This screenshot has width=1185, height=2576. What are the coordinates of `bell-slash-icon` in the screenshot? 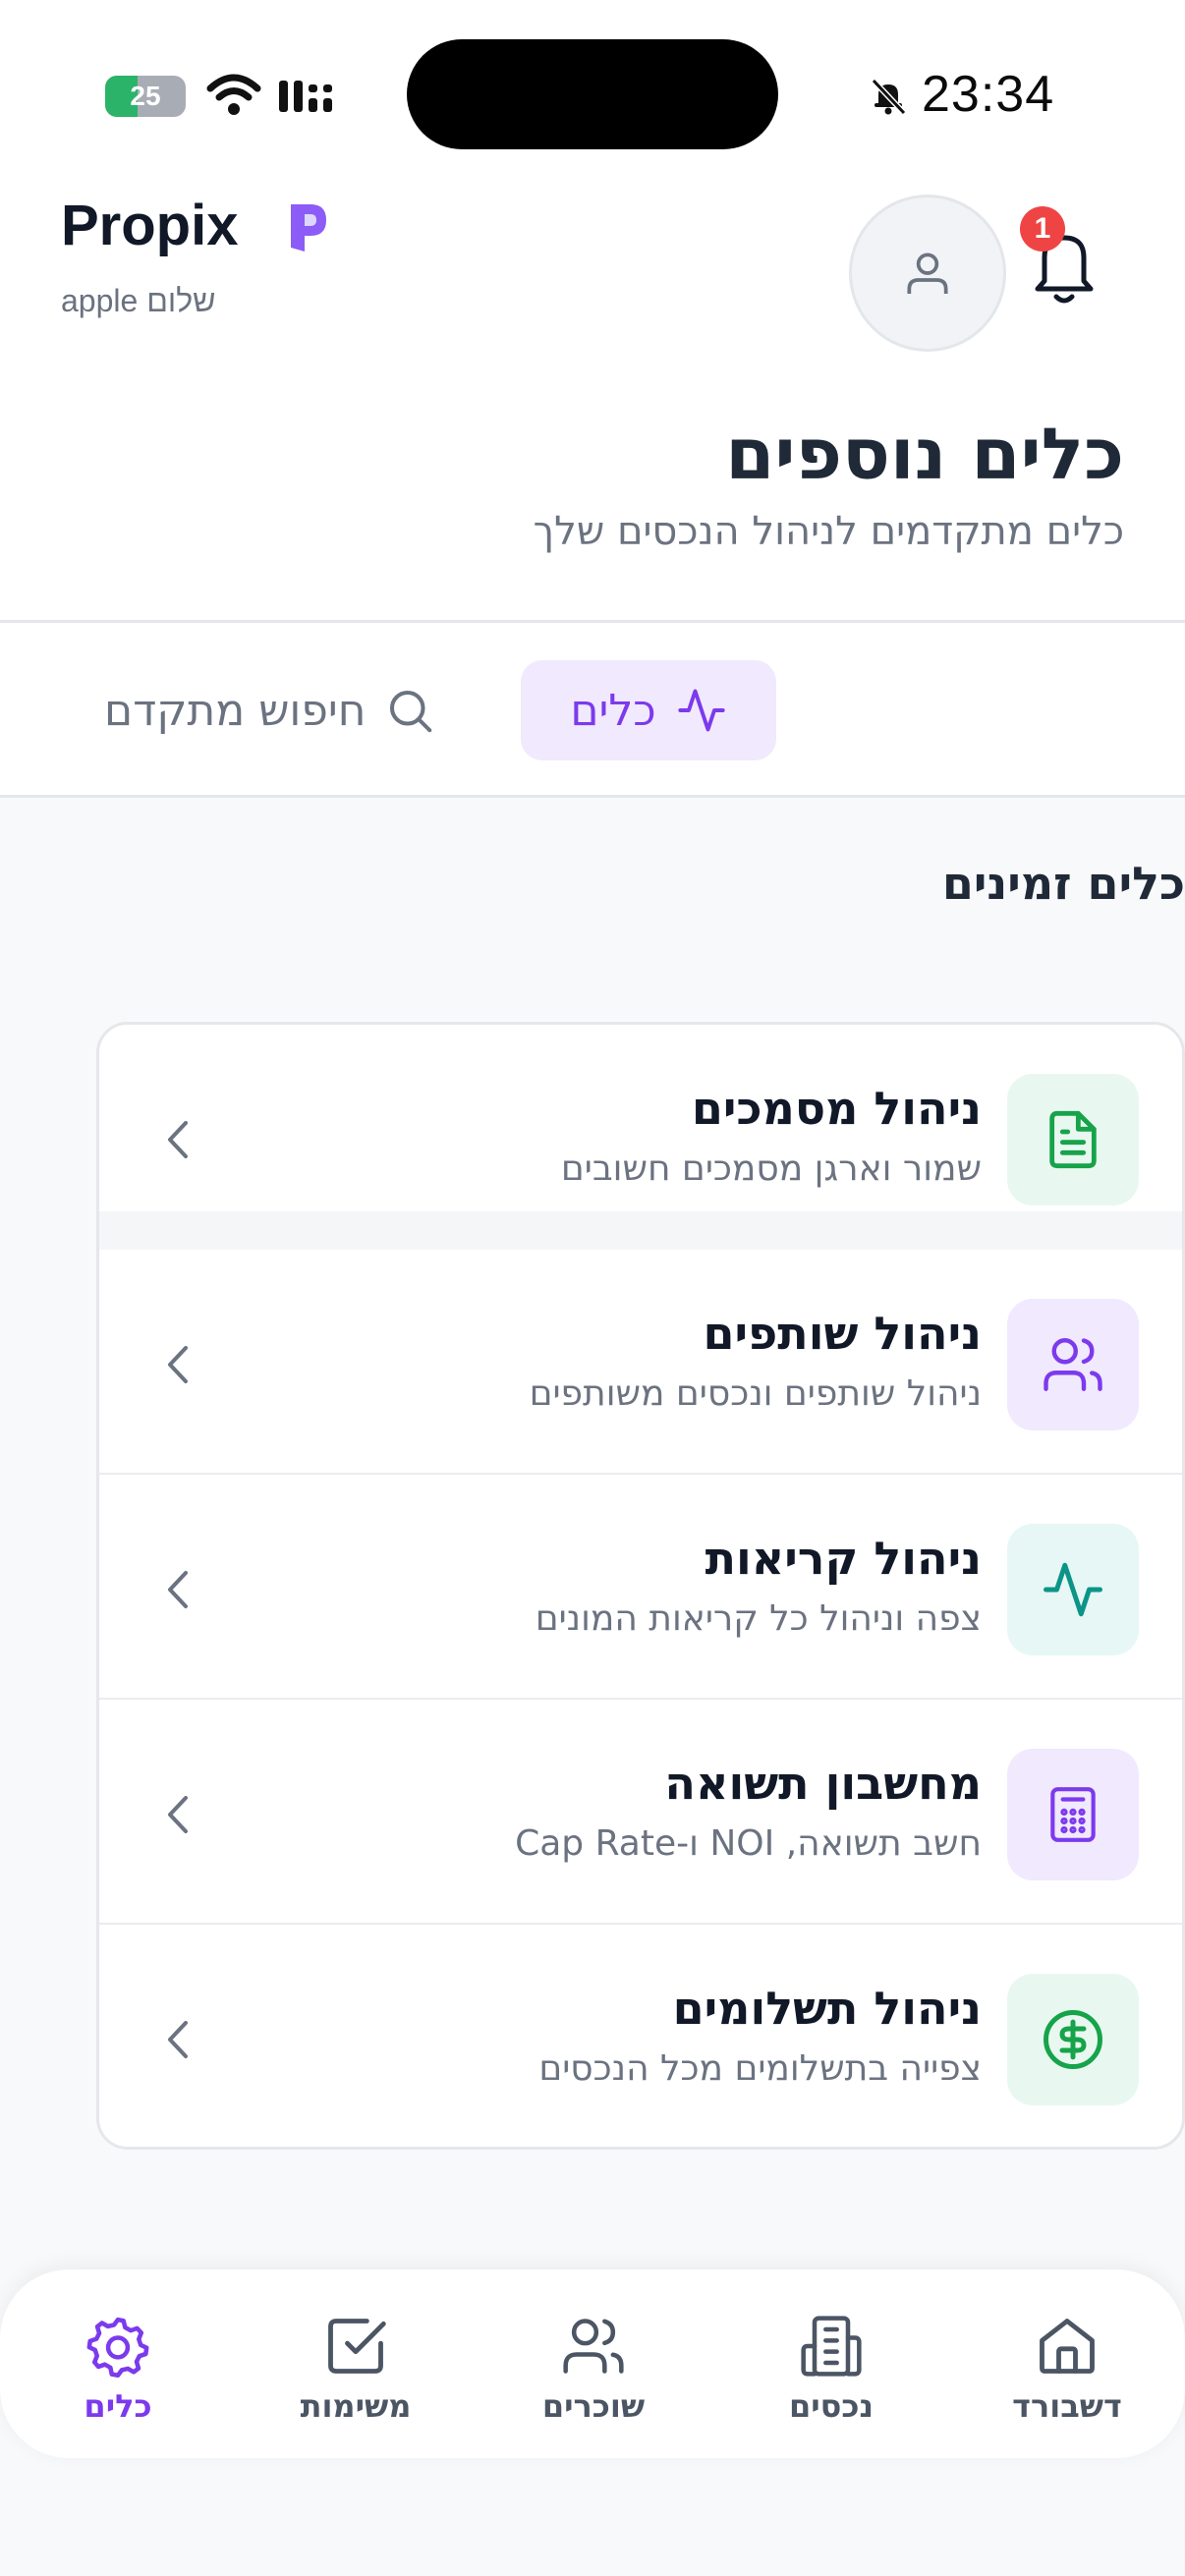 It's located at (889, 97).